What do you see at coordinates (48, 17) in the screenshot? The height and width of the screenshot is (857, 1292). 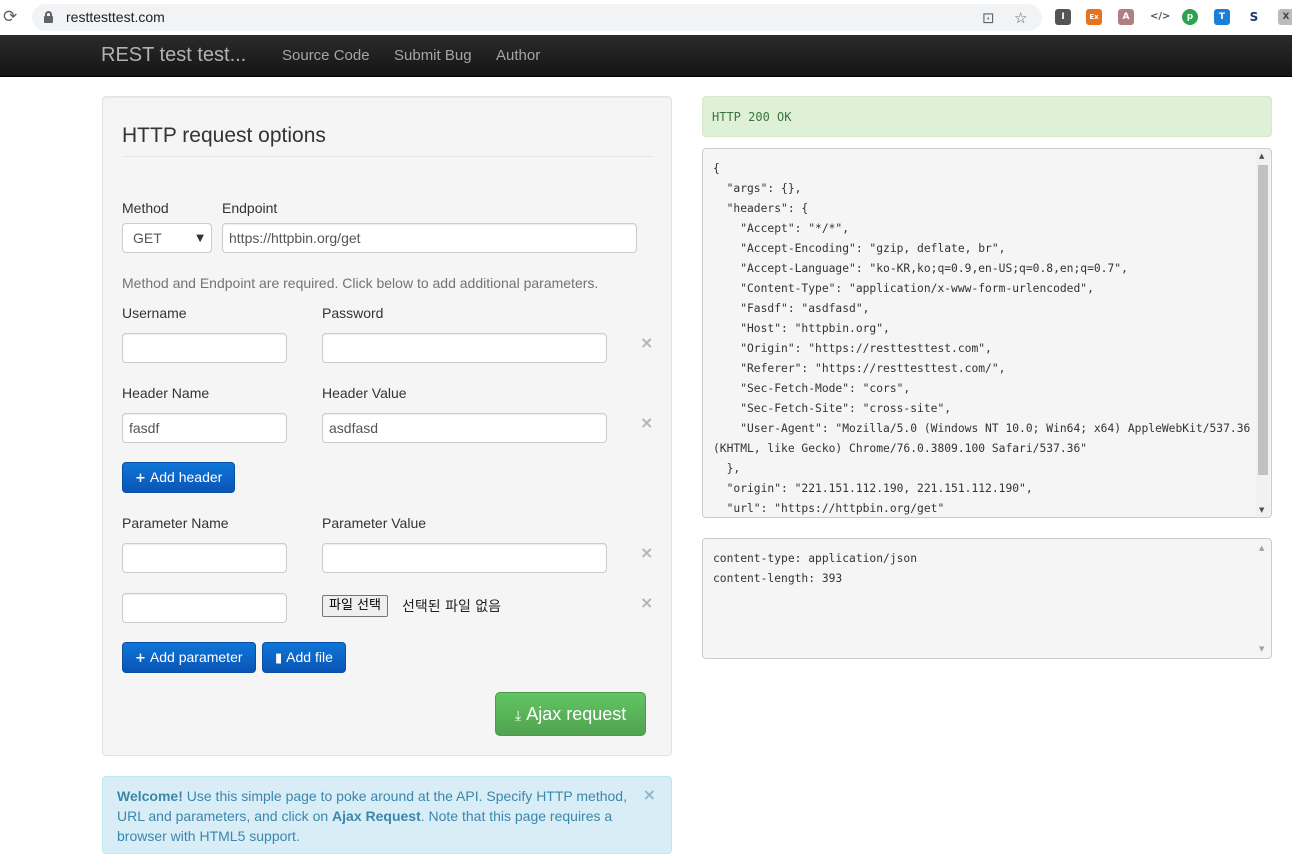 I see `lock-icon` at bounding box center [48, 17].